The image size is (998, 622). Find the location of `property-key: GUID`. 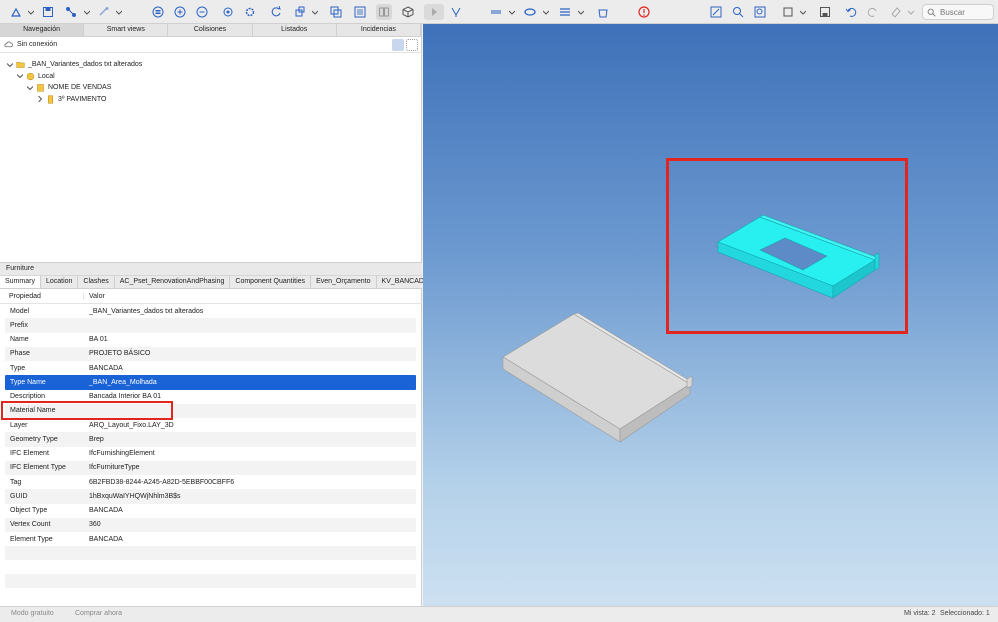

property-key: GUID is located at coordinates (19, 496).